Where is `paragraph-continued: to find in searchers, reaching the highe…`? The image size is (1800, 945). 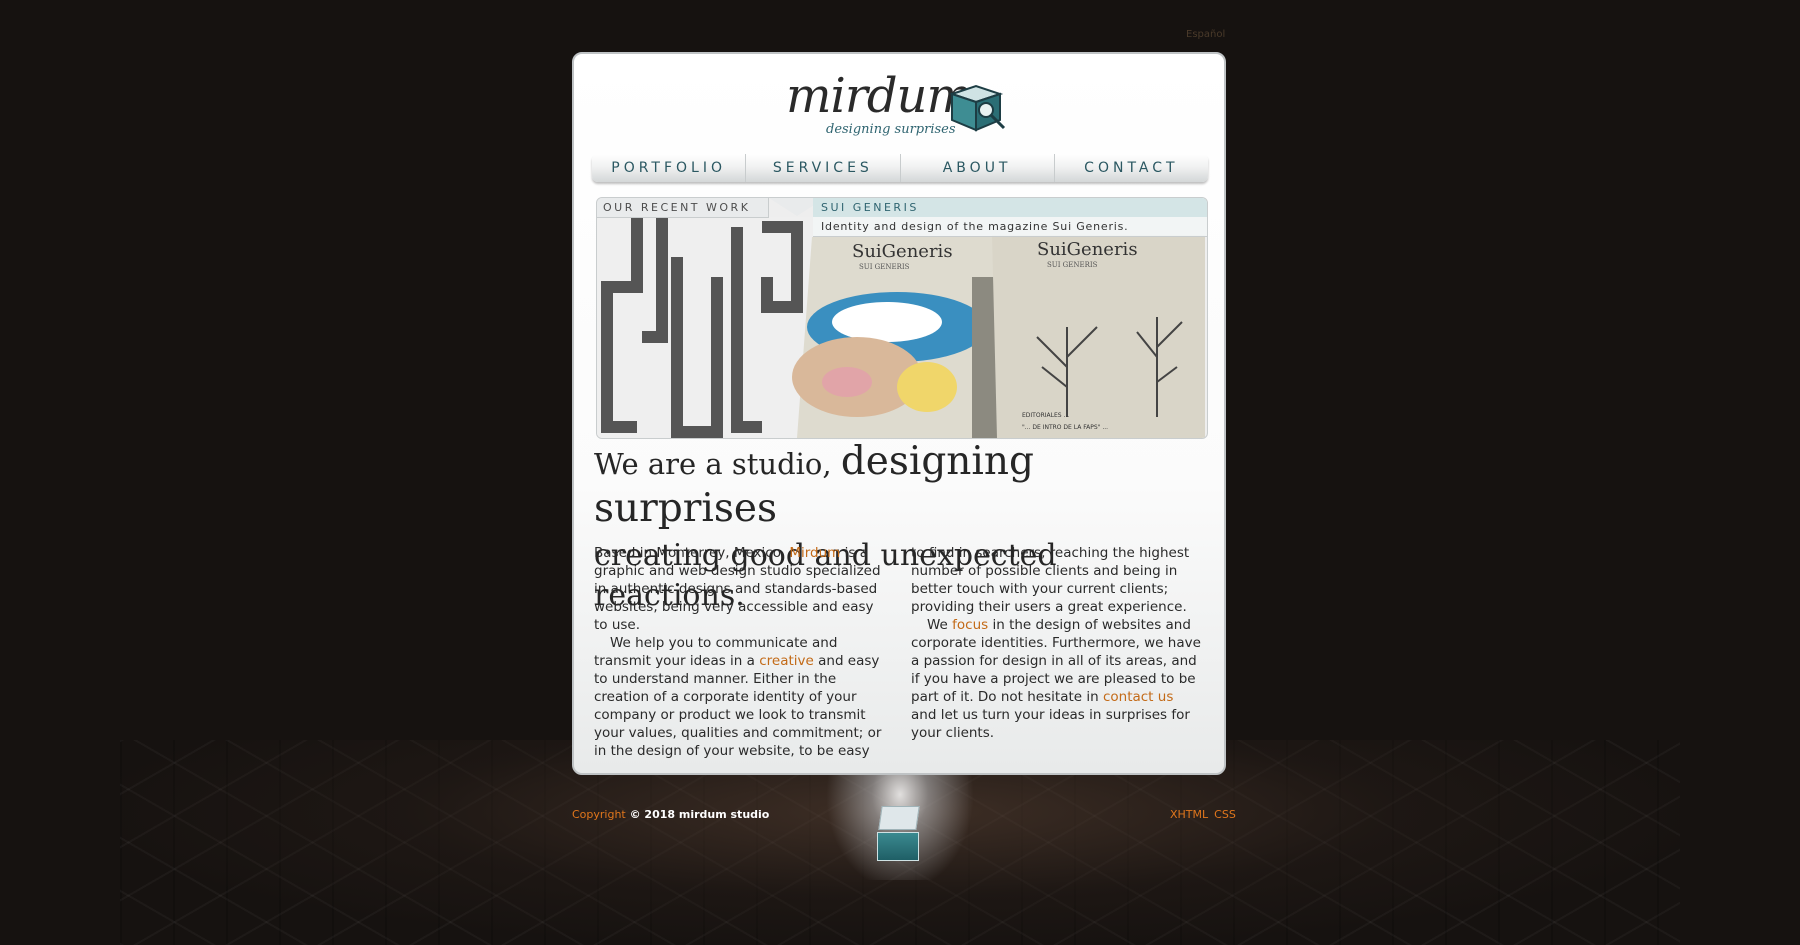
paragraph-continued: to find in searchers, reaching the highe… is located at coordinates (1050, 580).